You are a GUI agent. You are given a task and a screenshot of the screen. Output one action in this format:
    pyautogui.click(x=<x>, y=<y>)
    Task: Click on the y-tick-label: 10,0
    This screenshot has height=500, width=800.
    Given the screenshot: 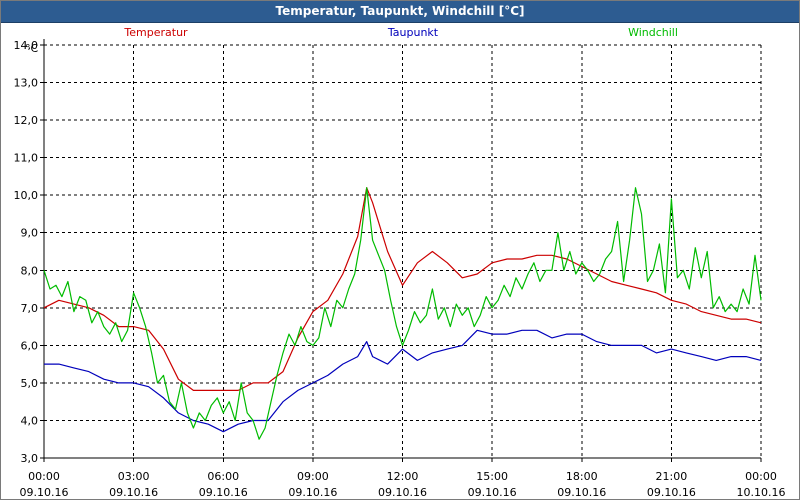 What is the action you would take?
    pyautogui.click(x=26, y=195)
    